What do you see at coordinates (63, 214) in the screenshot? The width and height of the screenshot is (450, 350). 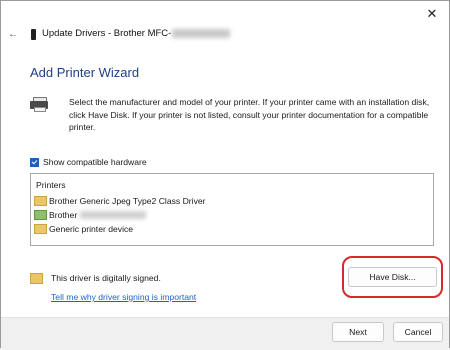 I see `printer-driver-name: Brother` at bounding box center [63, 214].